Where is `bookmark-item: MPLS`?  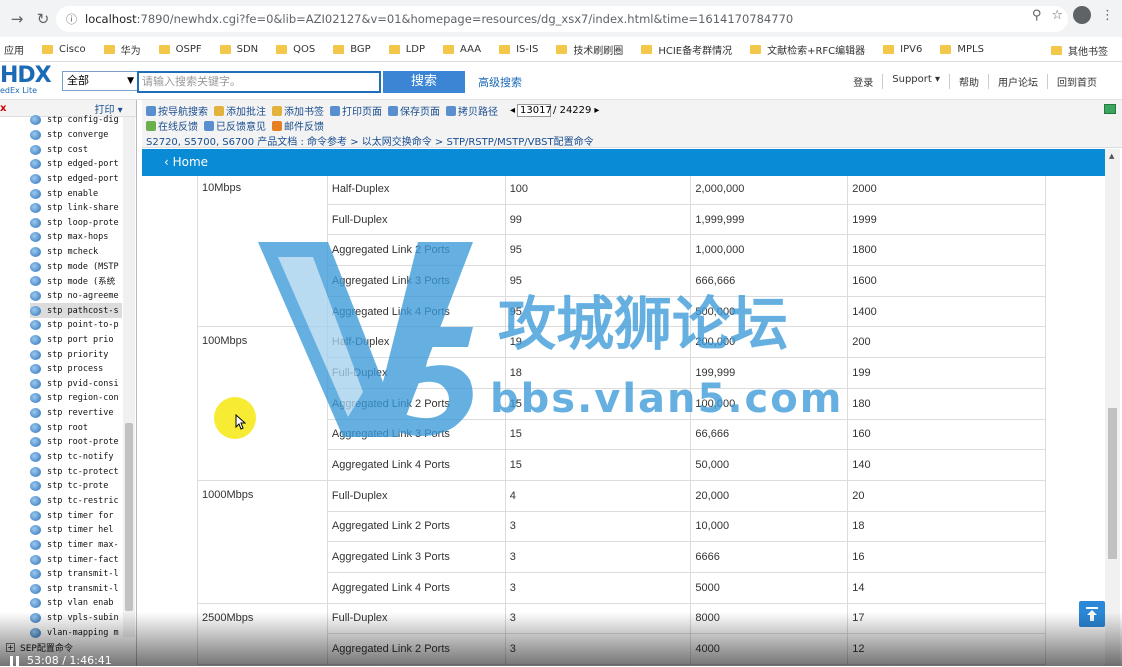
bookmark-item: MPLS is located at coordinates (962, 49).